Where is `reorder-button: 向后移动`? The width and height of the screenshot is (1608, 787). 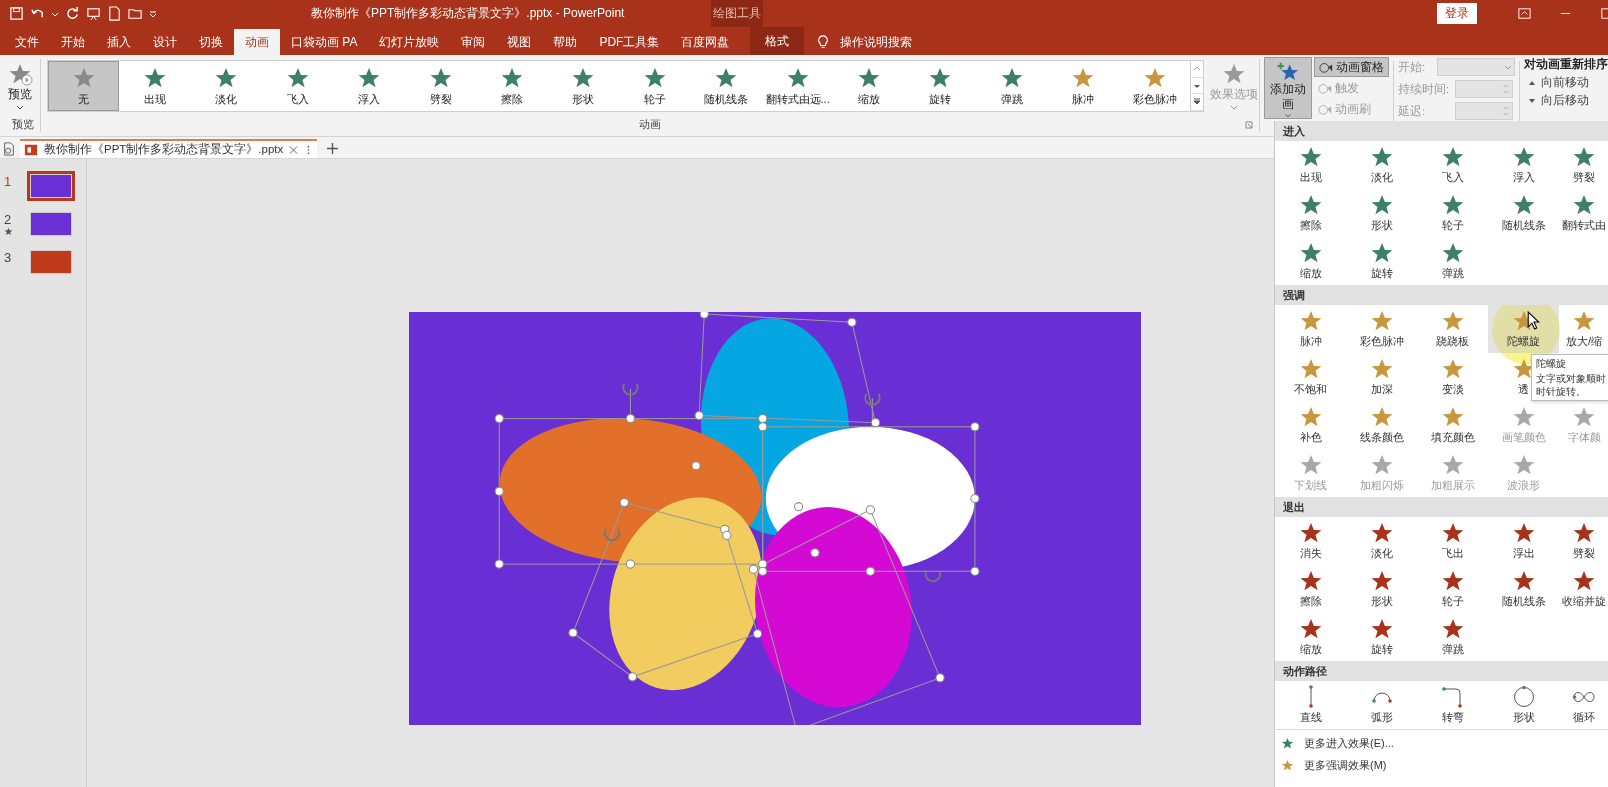 reorder-button: 向后移动 is located at coordinates (1566, 100).